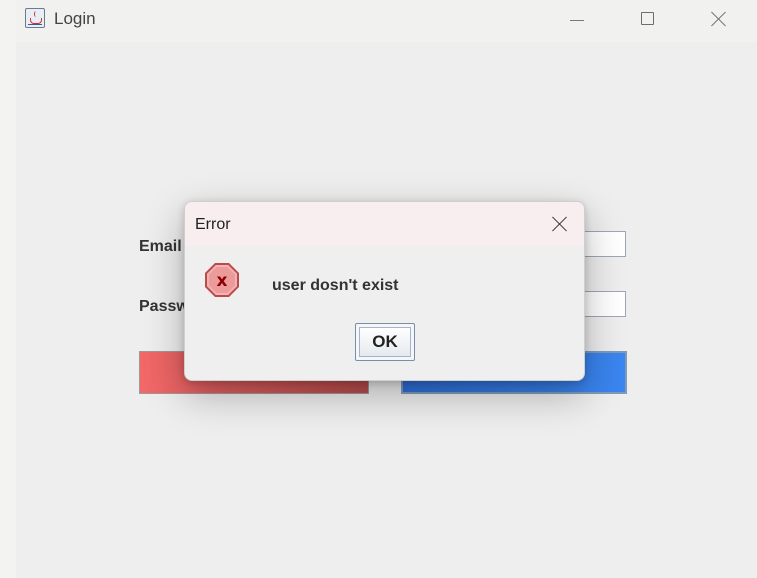 The height and width of the screenshot is (578, 757). I want to click on ok-button: OK, so click(385, 342).